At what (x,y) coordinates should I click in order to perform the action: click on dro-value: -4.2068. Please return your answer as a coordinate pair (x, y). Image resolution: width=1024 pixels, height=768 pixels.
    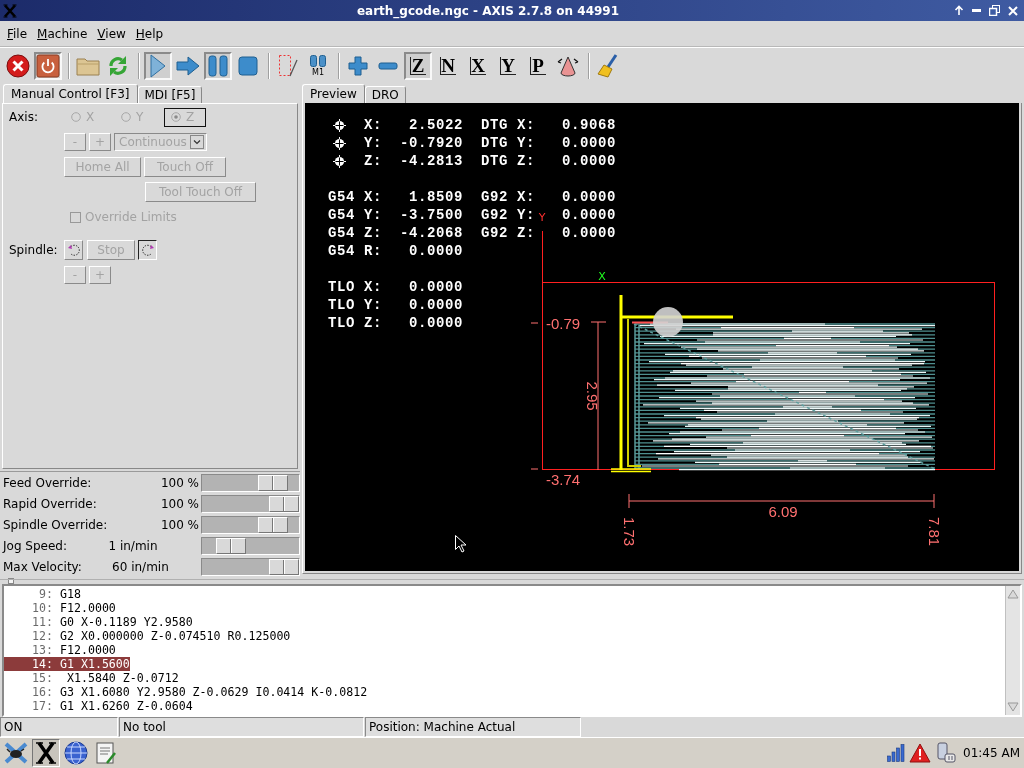
    Looking at the image, I should click on (431, 233).